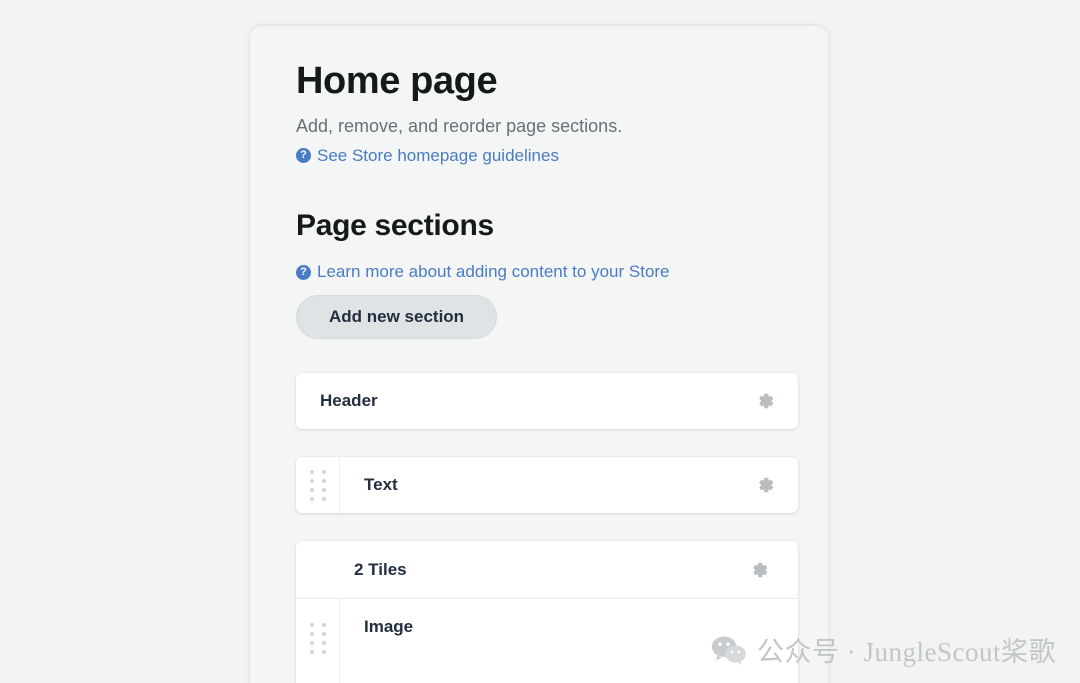  Describe the element at coordinates (381, 485) in the screenshot. I see `section-label: Text` at that location.